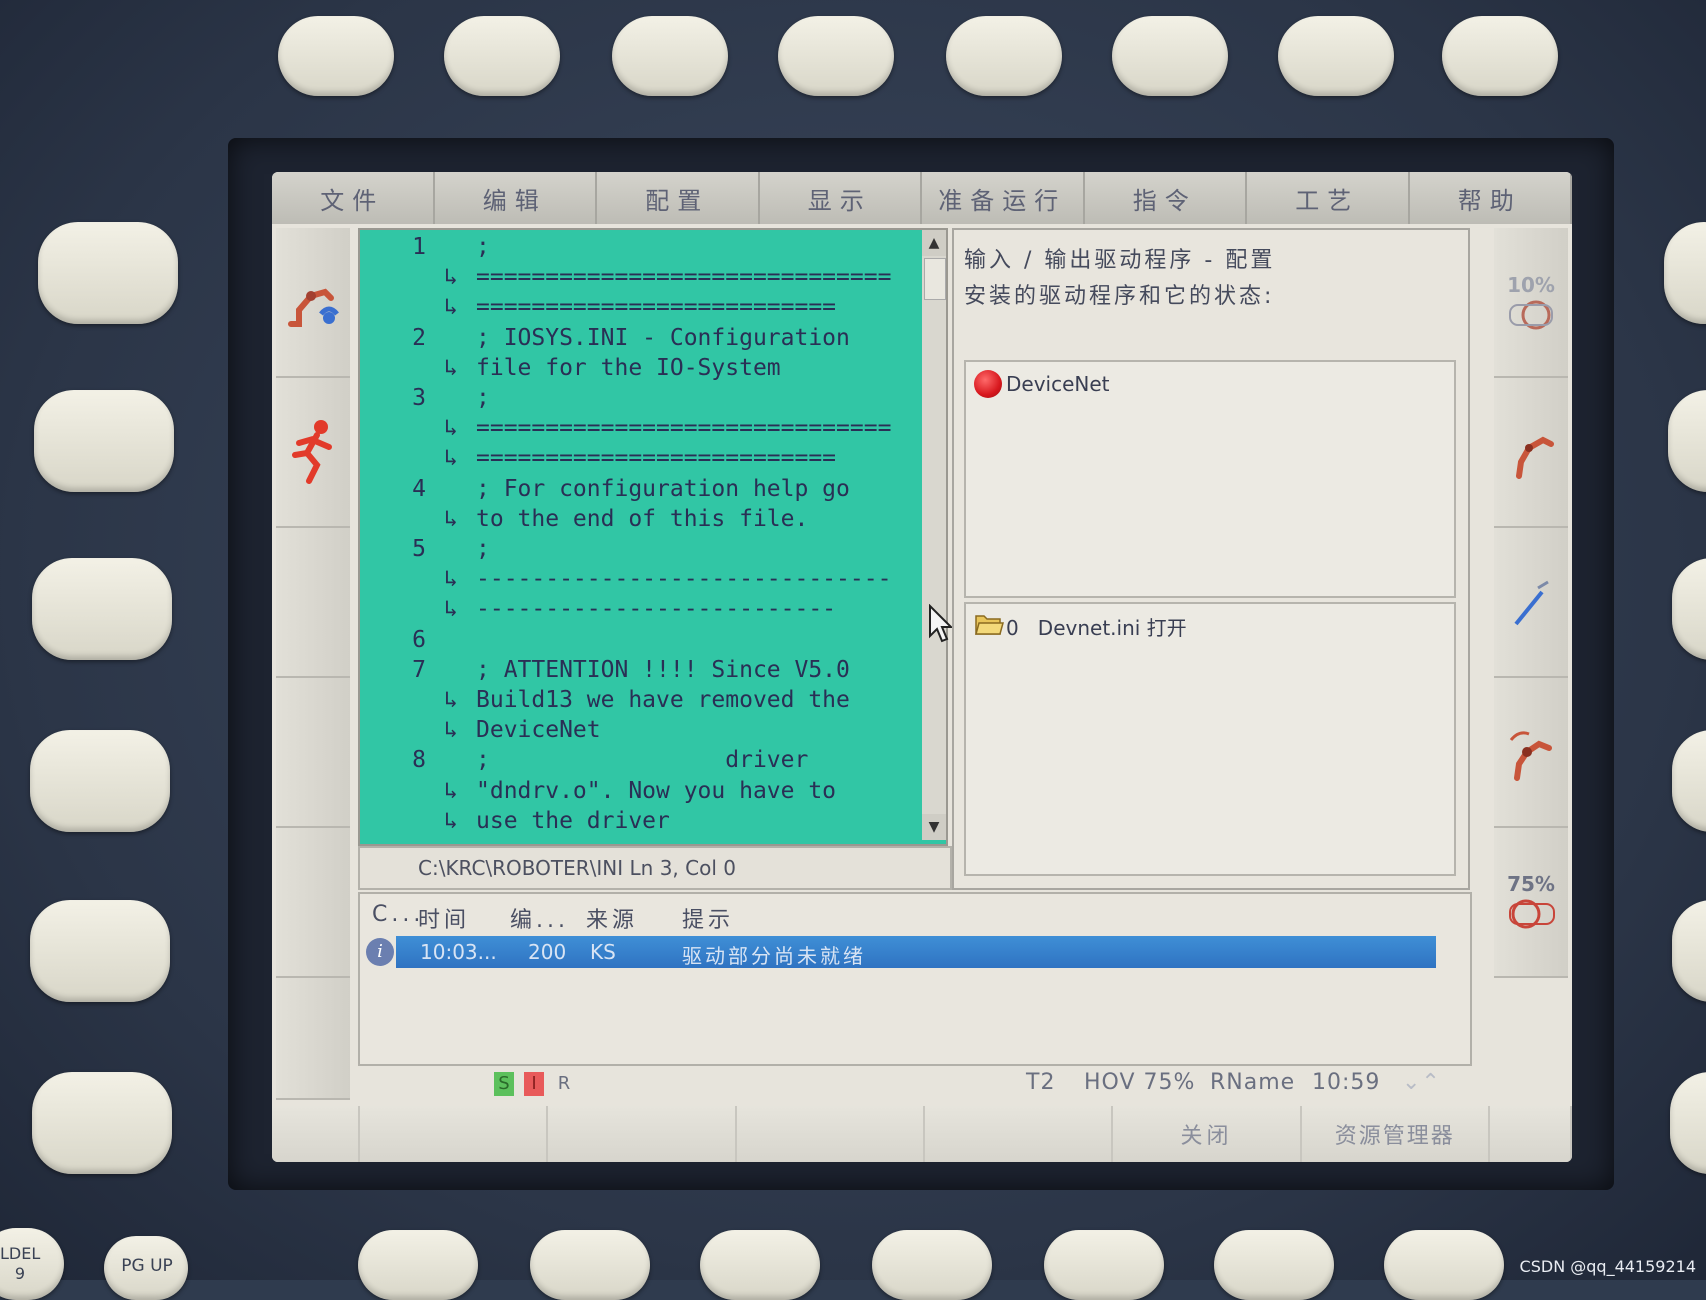 This screenshot has width=1706, height=1300. Describe the element at coordinates (1003, 198) in the screenshot. I see `menu-prepare-run: 准备运行` at that location.